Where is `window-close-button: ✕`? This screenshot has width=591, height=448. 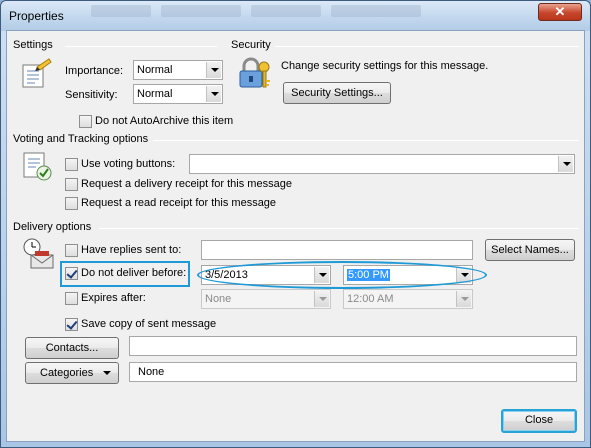 window-close-button: ✕ is located at coordinates (560, 12).